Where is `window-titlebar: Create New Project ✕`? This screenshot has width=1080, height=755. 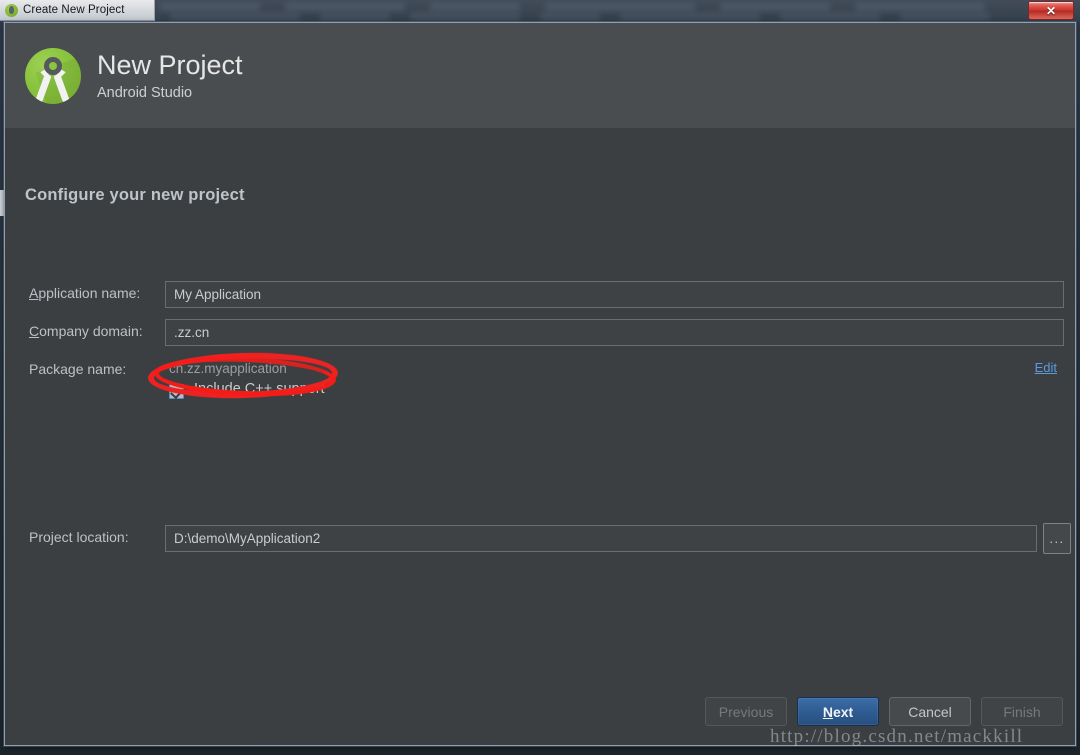 window-titlebar: Create New Project ✕ is located at coordinates (540, 11).